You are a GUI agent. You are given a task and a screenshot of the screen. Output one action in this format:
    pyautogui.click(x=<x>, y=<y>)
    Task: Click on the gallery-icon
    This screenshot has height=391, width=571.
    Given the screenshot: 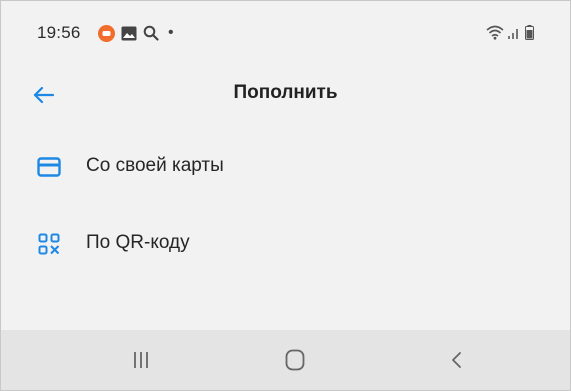 What is the action you would take?
    pyautogui.click(x=129, y=33)
    